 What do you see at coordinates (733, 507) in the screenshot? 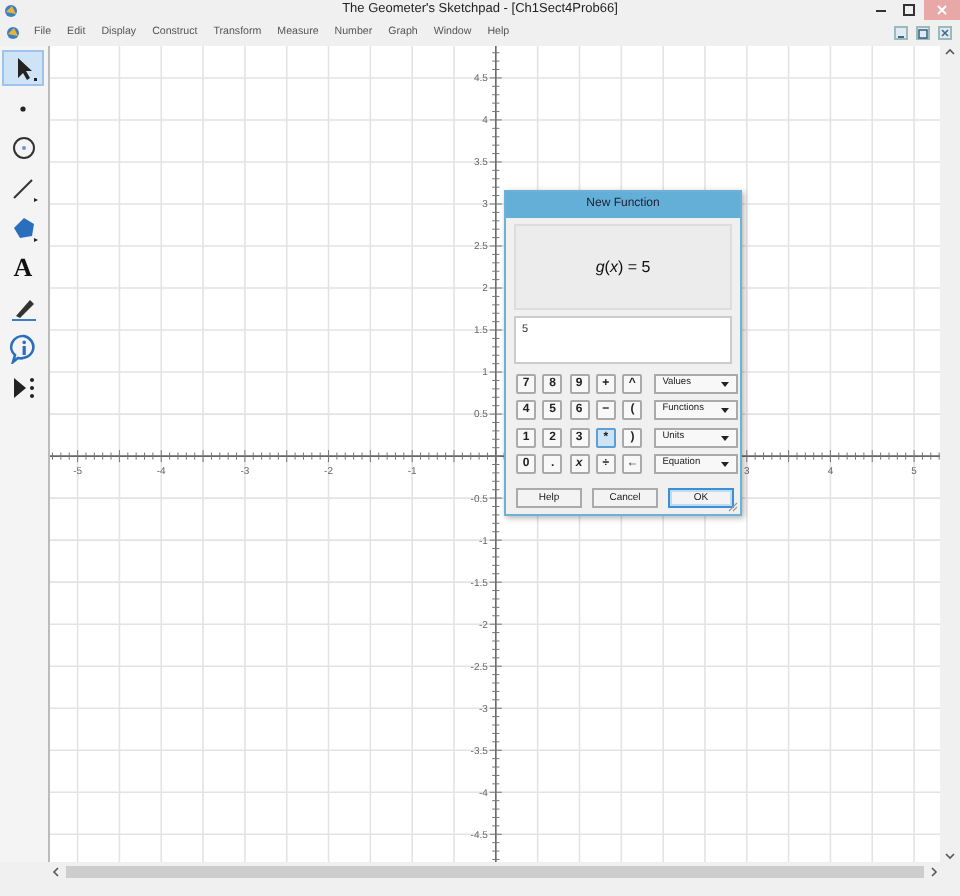
I see `resize-grip-icon` at bounding box center [733, 507].